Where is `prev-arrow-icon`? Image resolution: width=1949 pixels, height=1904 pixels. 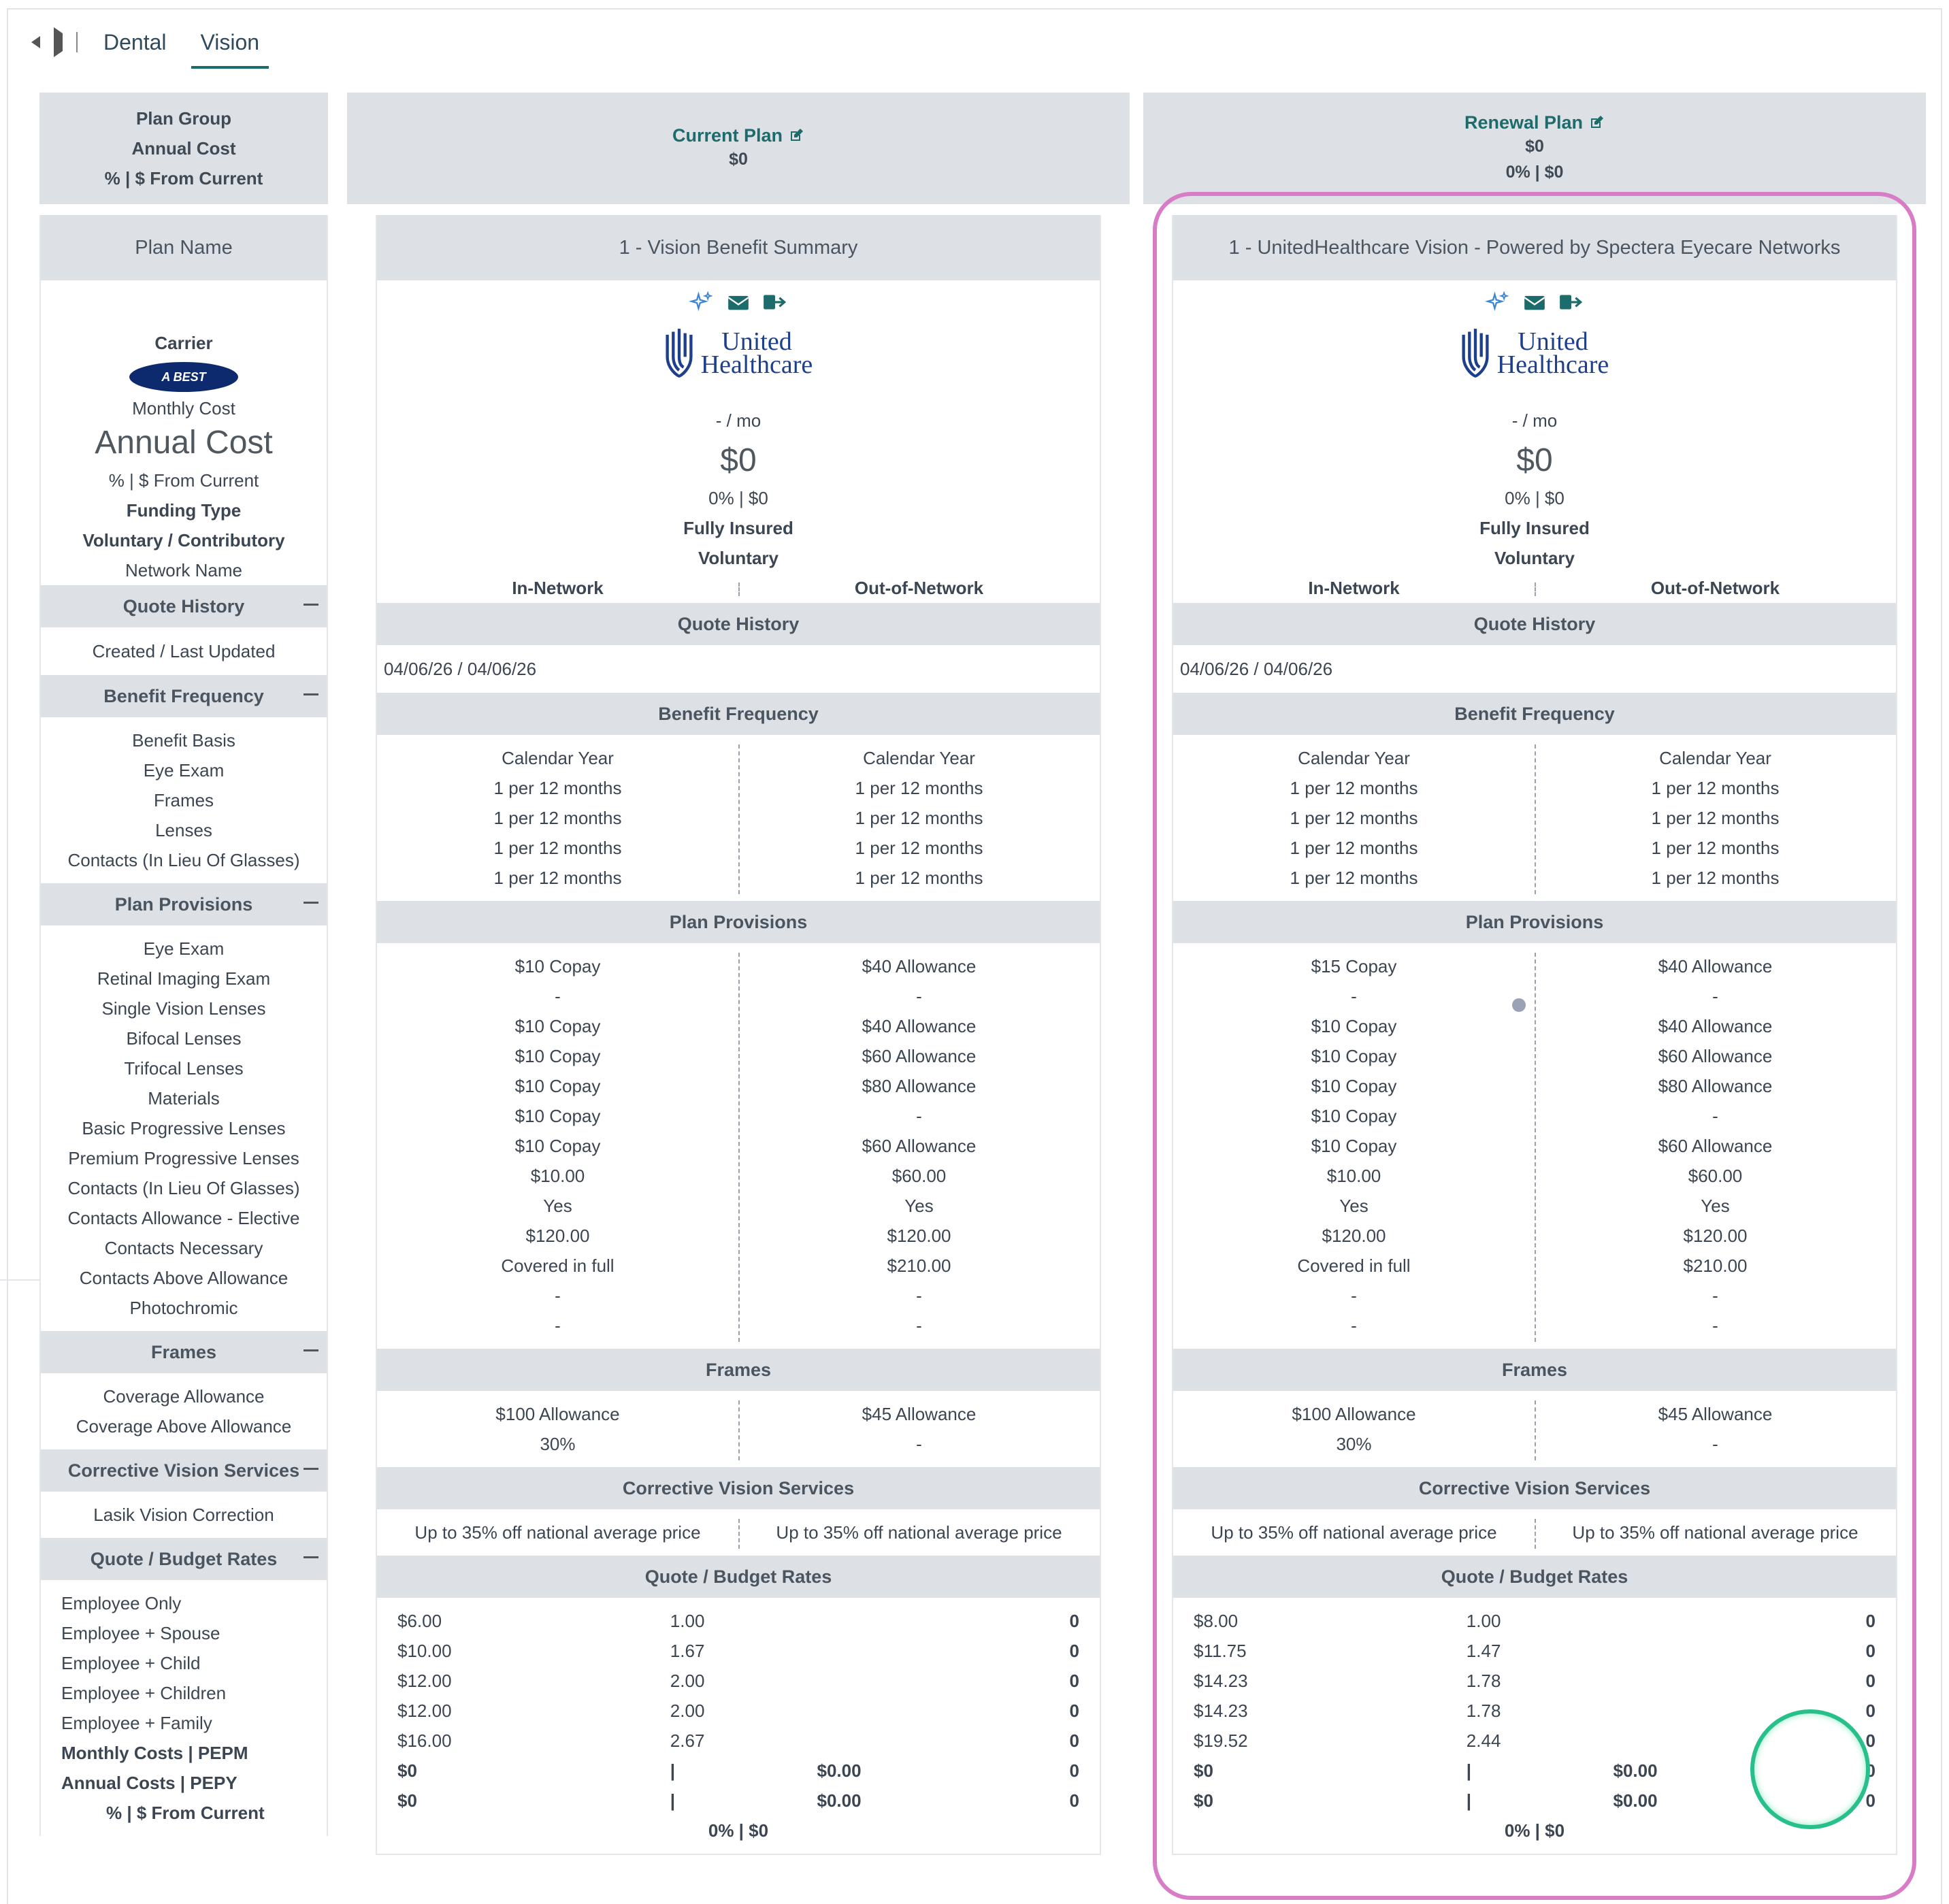 prev-arrow-icon is located at coordinates (35, 42).